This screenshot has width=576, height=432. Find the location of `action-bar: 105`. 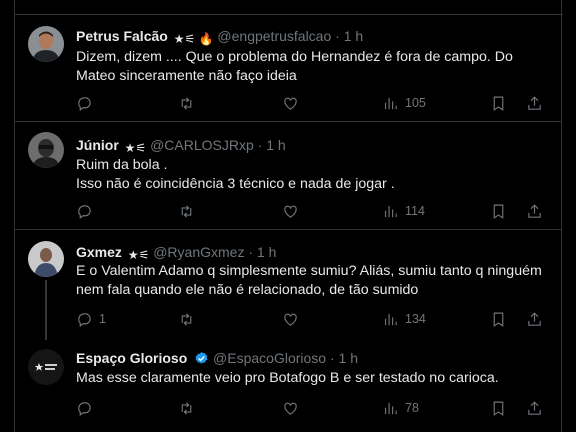

action-bar: 105 is located at coordinates (311, 103).